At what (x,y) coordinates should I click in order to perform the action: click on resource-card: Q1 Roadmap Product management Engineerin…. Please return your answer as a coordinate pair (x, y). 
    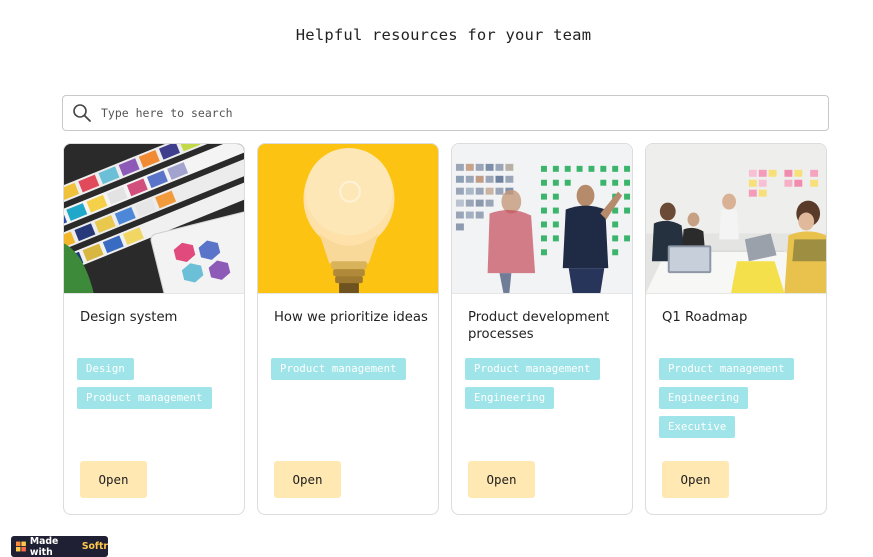
    Looking at the image, I should click on (736, 329).